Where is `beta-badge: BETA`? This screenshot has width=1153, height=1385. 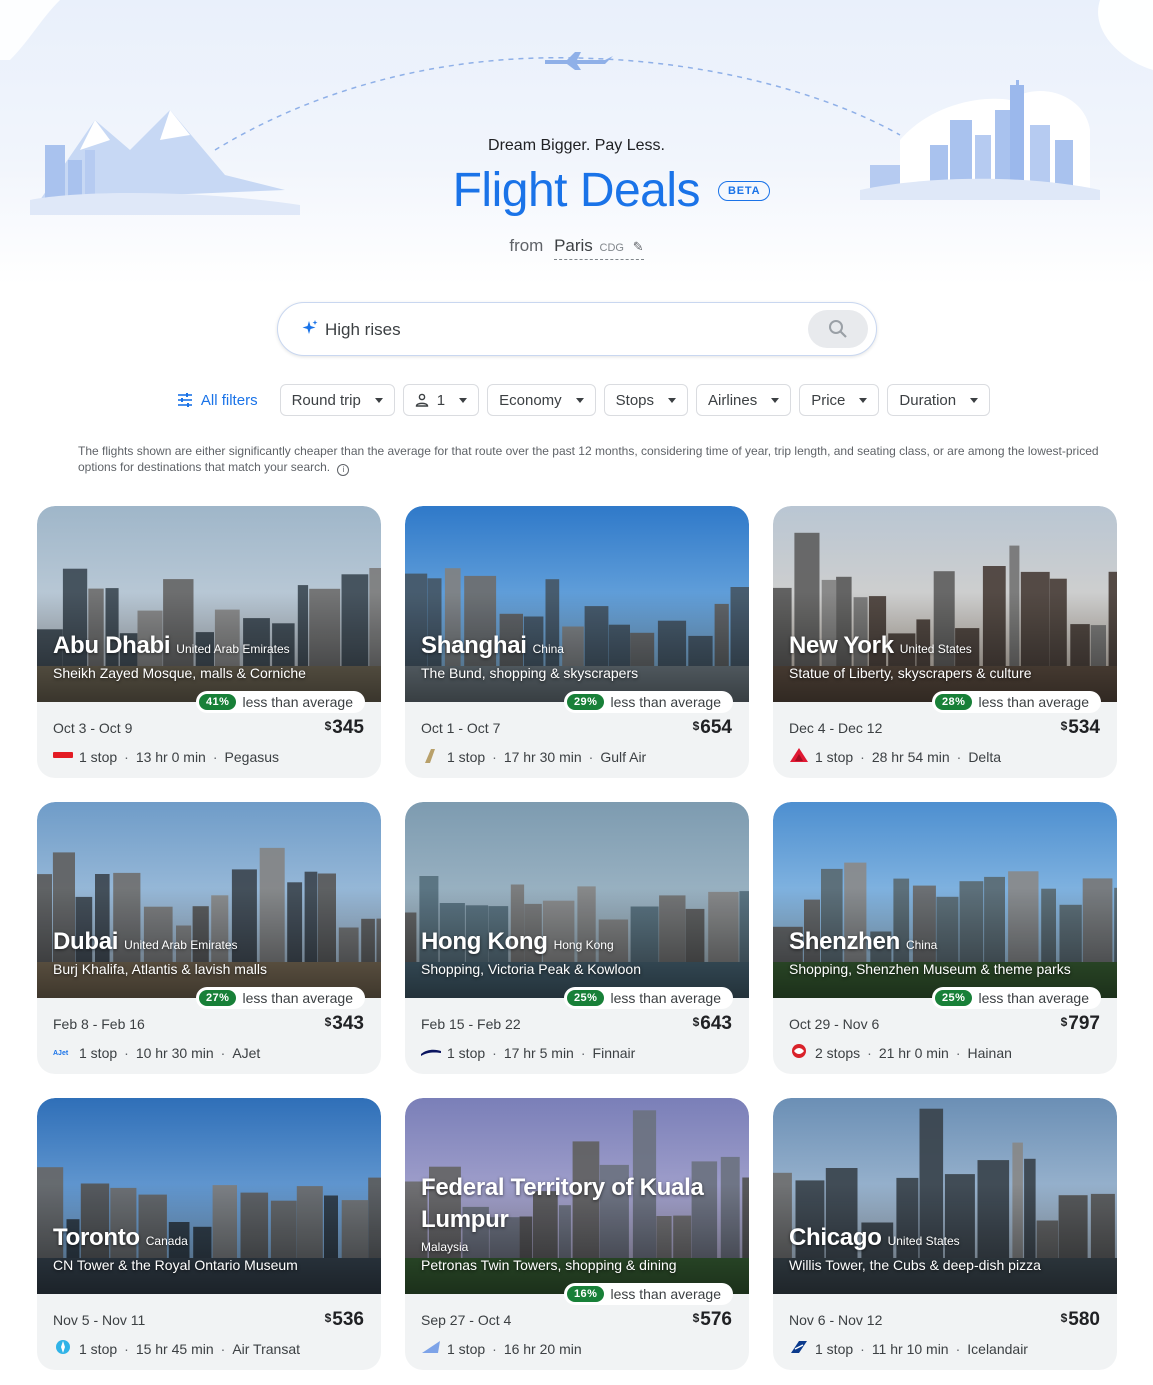 beta-badge: BETA is located at coordinates (744, 190).